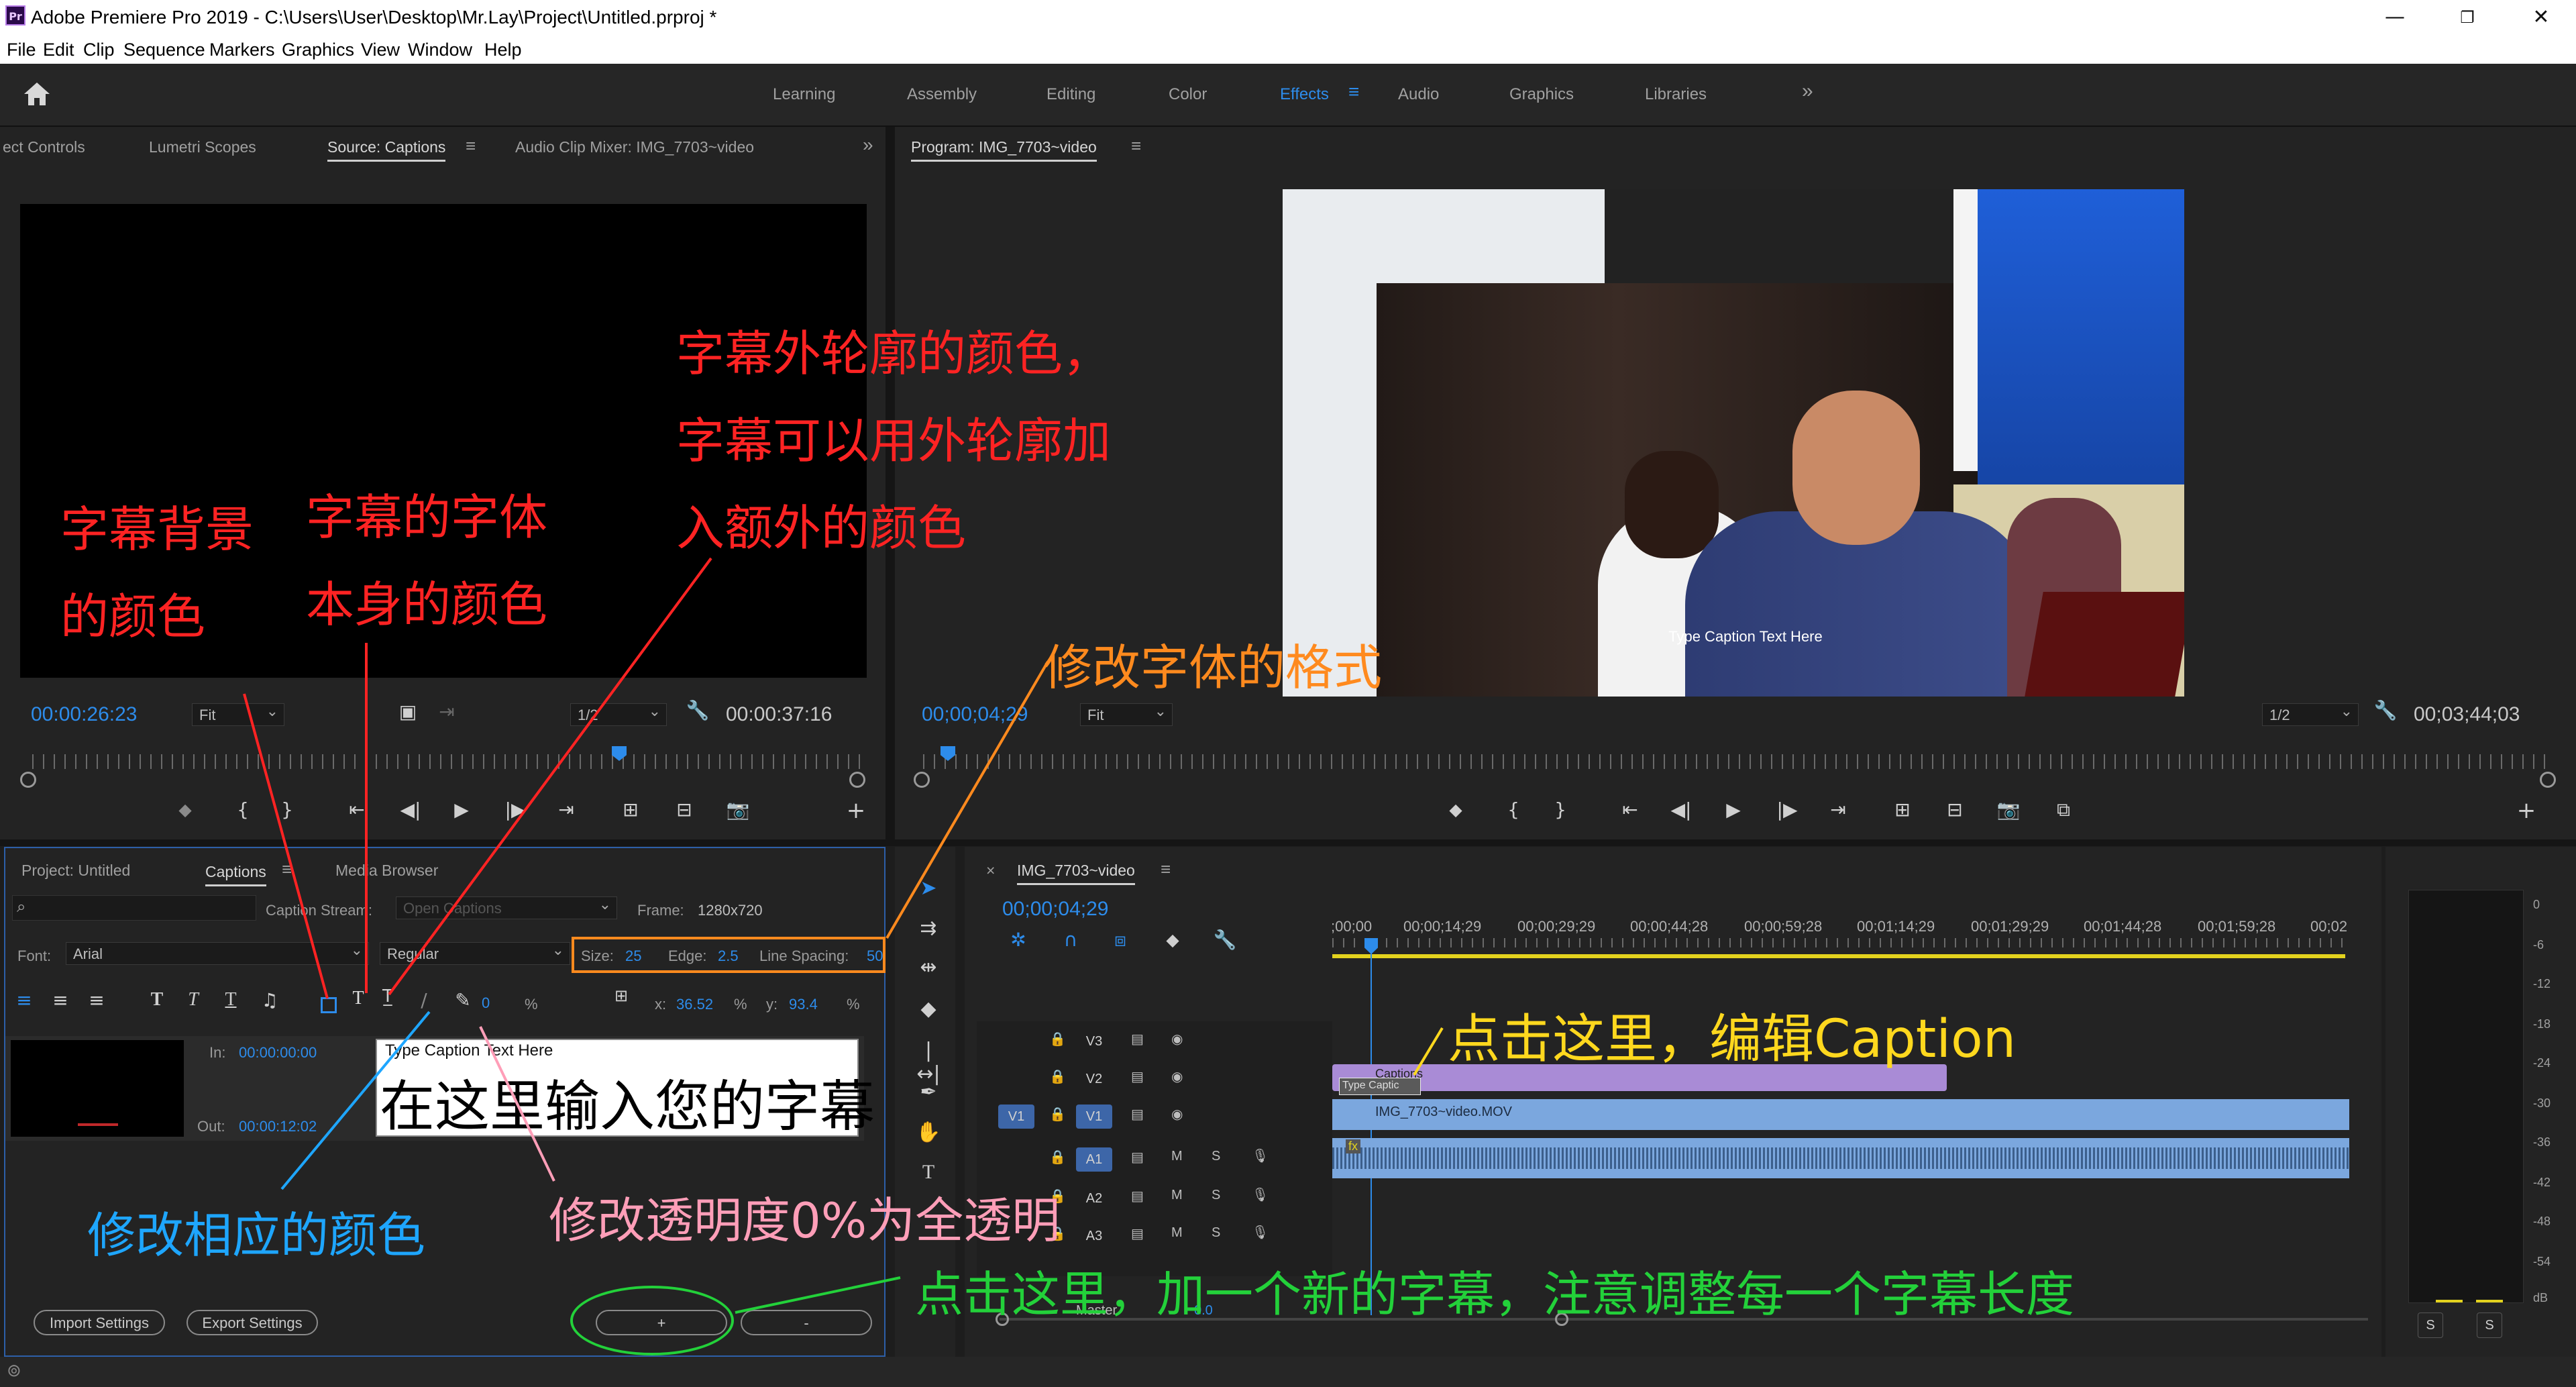  I want to click on annotation-outline-color-line2: 字幕可以用外轮廓加, so click(894, 441).